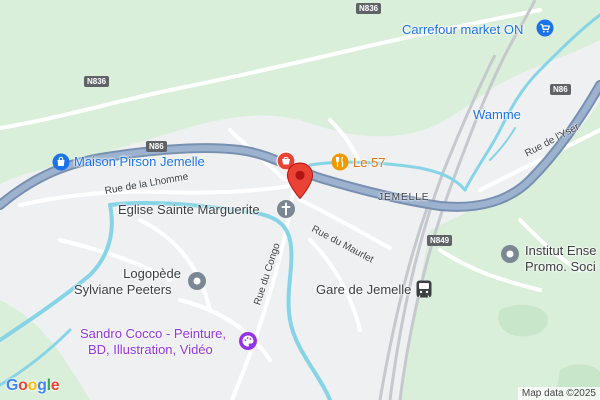  Describe the element at coordinates (440, 240) in the screenshot. I see `road-shield-n849: N849` at that location.